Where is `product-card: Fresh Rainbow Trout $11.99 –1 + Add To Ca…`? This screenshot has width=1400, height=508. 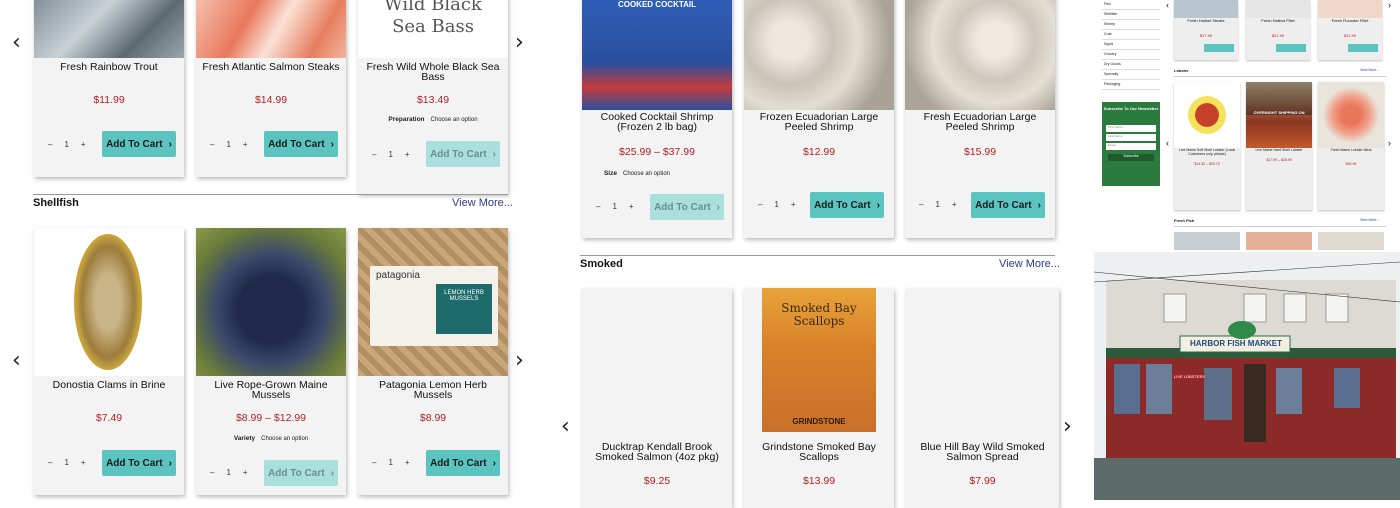
product-card: Fresh Rainbow Trout $11.99 –1 + Add To Ca… is located at coordinates (109, 88).